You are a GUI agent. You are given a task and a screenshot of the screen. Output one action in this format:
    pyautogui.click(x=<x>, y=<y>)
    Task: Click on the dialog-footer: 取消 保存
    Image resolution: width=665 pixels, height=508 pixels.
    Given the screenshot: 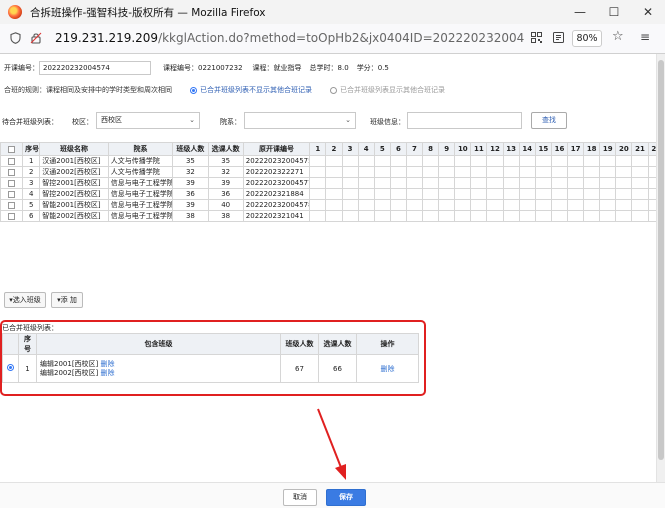 What is the action you would take?
    pyautogui.click(x=332, y=495)
    